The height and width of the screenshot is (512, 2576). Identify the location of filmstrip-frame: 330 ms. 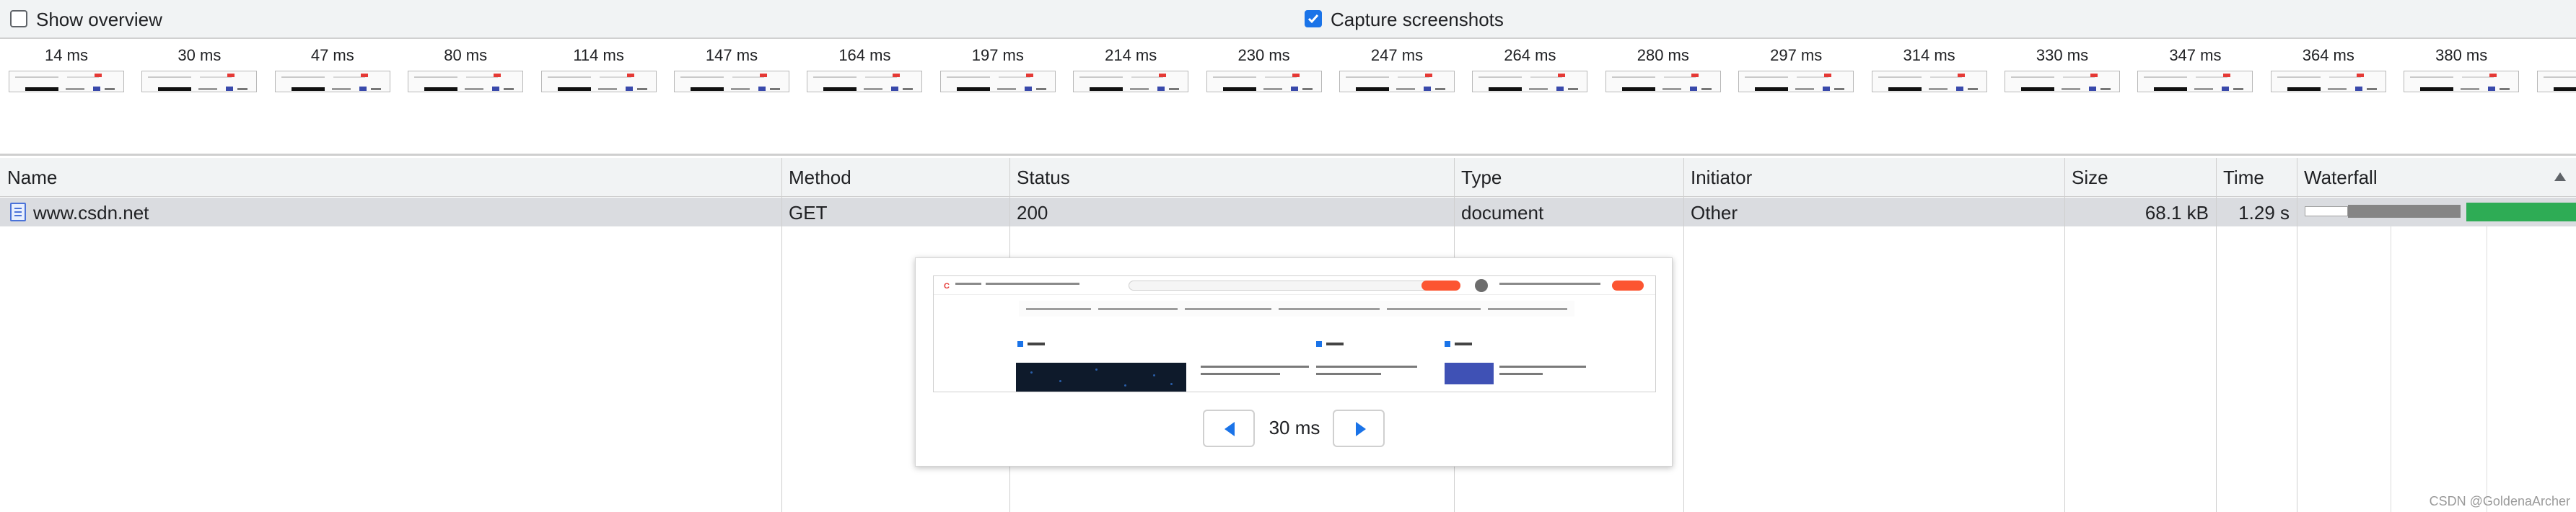
(2062, 69).